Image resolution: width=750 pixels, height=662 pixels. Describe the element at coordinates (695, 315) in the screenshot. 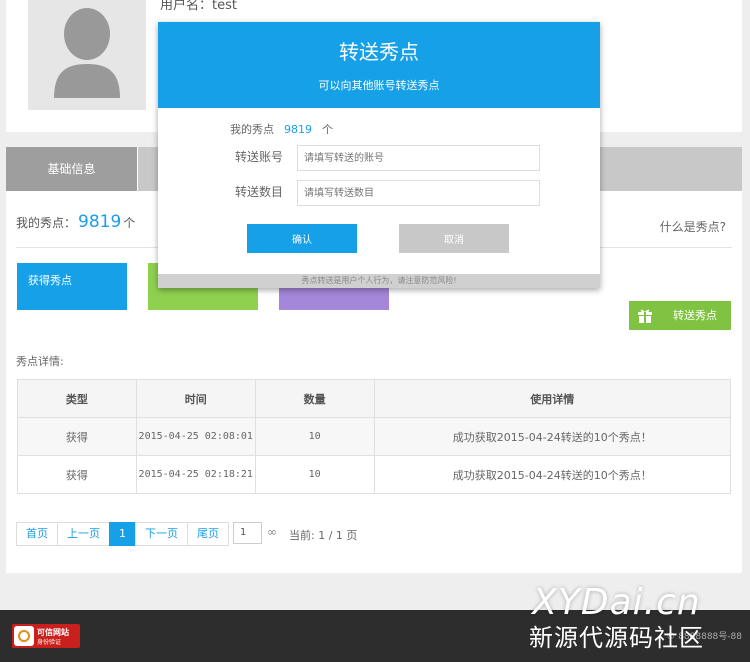

I see `transfer-points-label: 转送秀点` at that location.